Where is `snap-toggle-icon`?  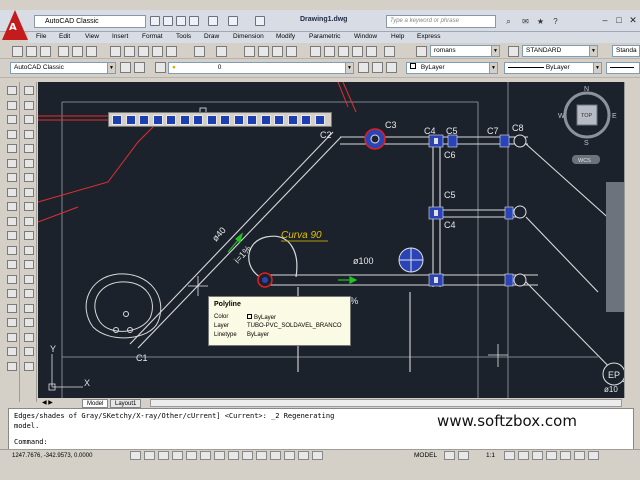
snap-toggle-icon is located at coordinates (135, 455).